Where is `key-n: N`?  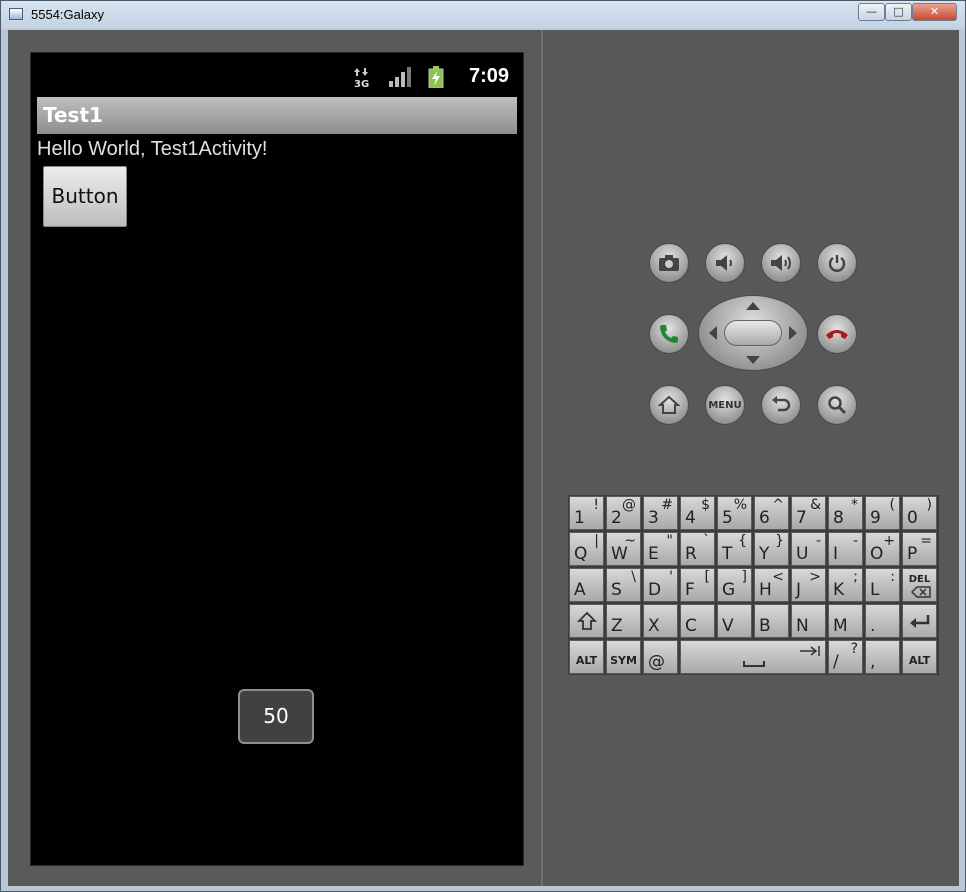
key-n: N is located at coordinates (808, 621).